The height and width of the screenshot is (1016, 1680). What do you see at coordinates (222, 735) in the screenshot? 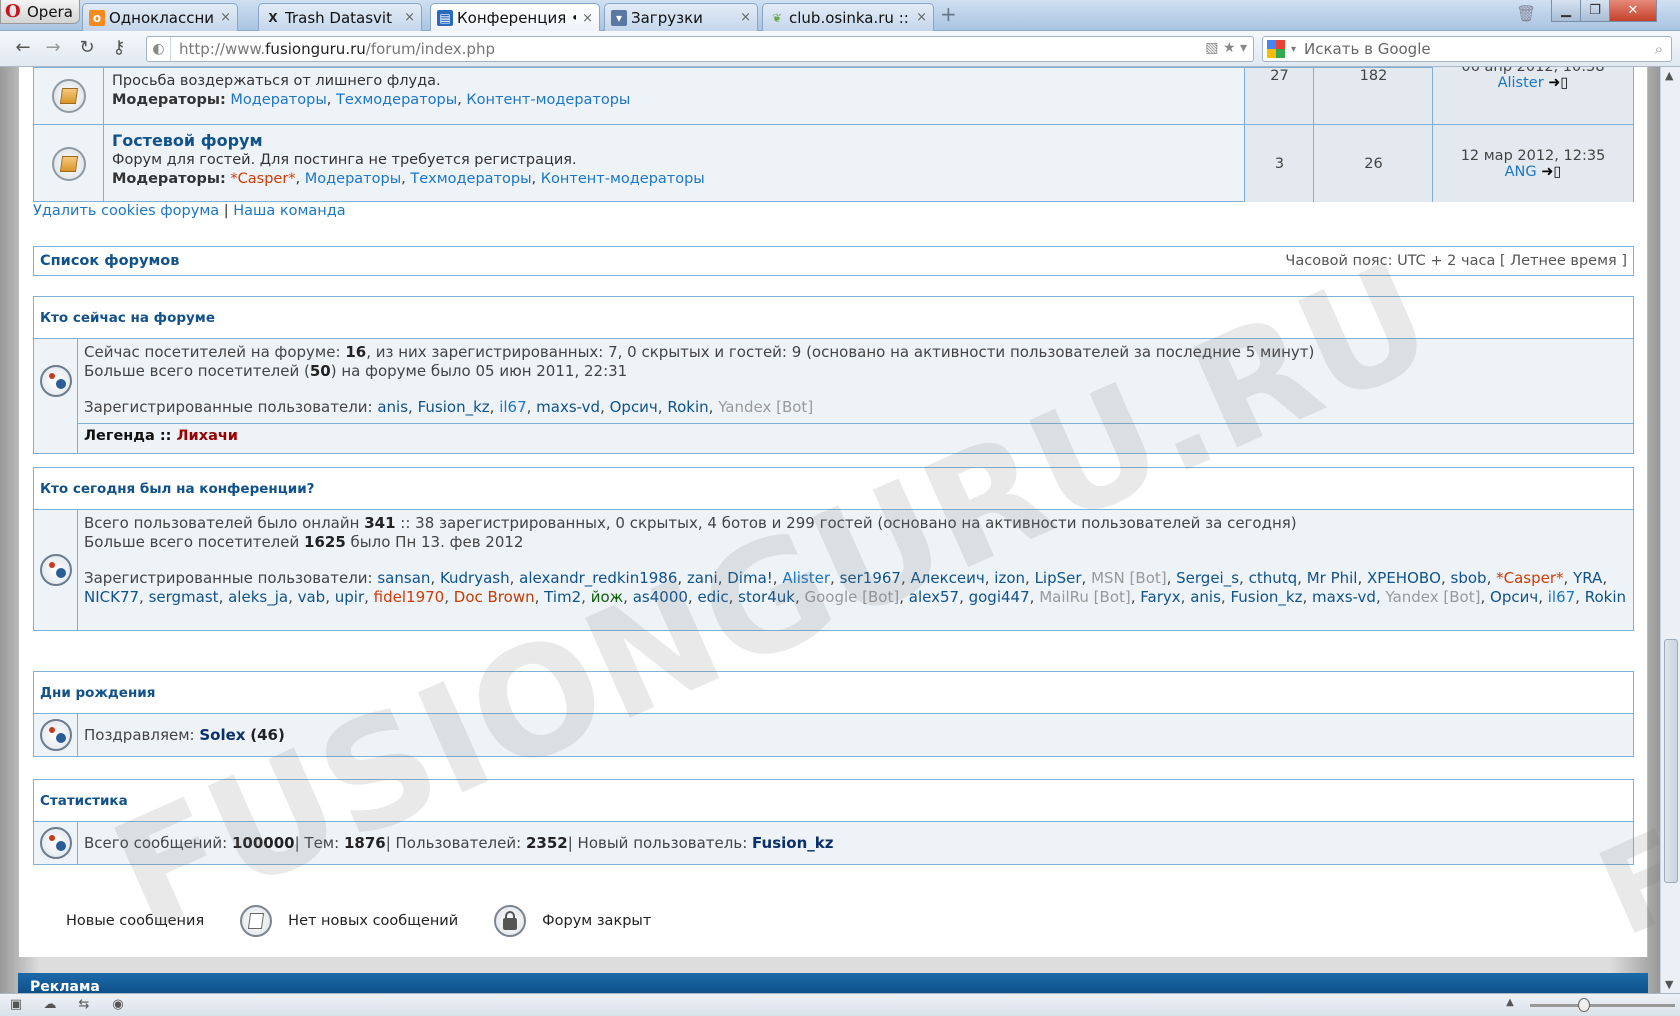
I see `birthday-user-link: Solex` at bounding box center [222, 735].